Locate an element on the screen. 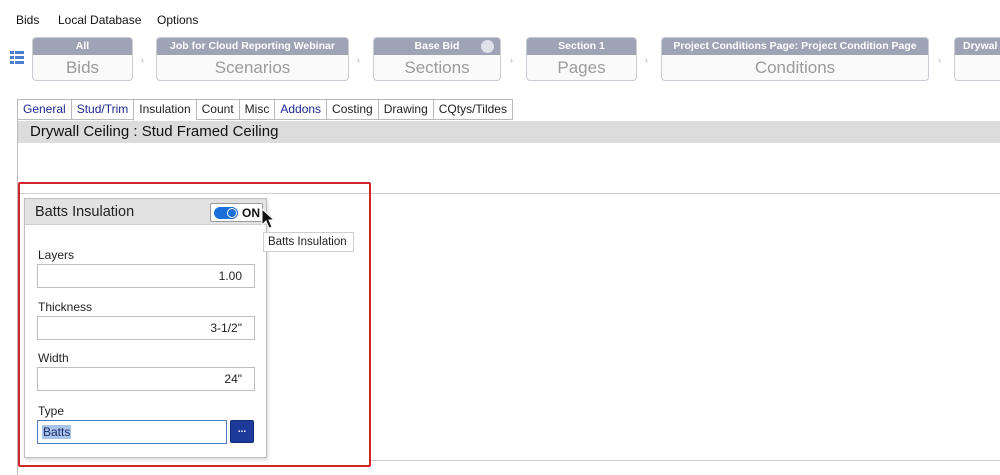 This screenshot has width=1000, height=475. toggle-switch-icon is located at coordinates (226, 213).